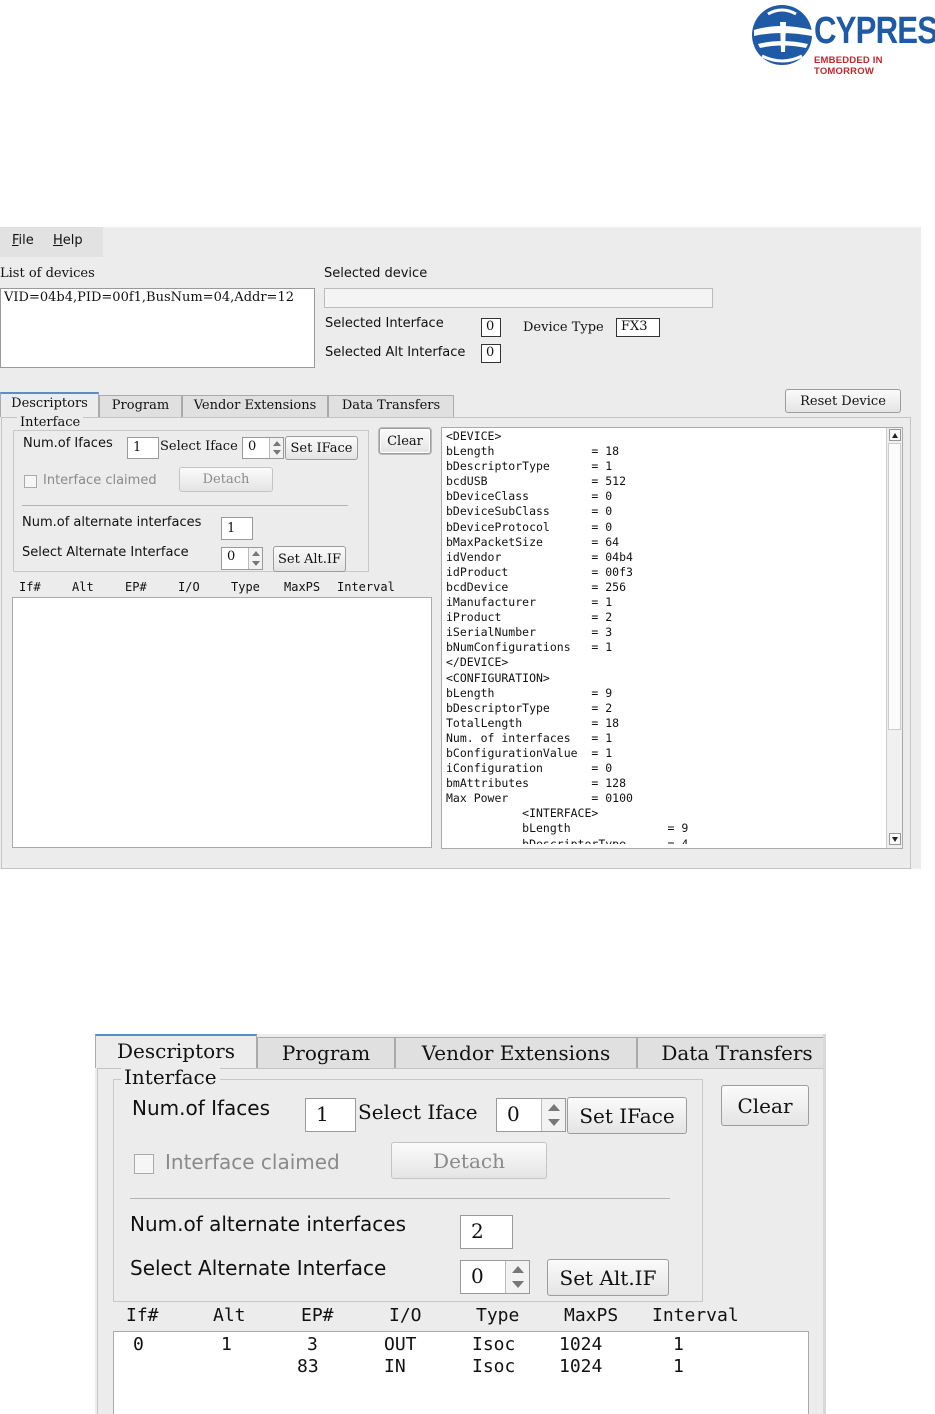 This screenshot has width=935, height=1414. Describe the element at coordinates (536, 586) in the screenshot. I see `descriptor-line: bcdDevice = 256` at that location.